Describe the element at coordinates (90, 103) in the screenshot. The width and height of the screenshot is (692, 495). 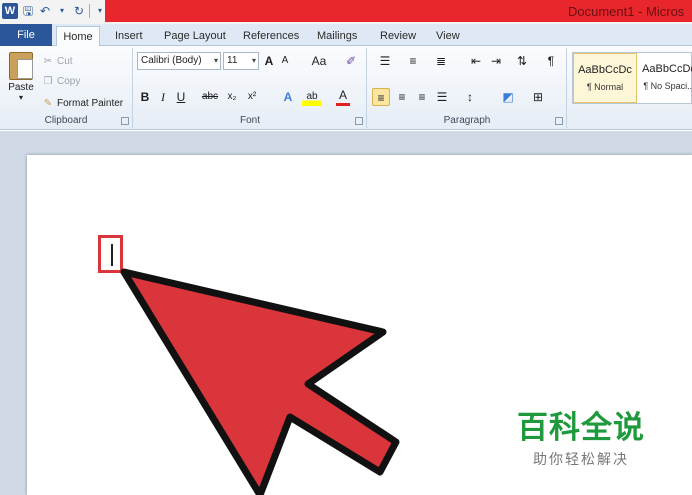
I see `format-painter-label: Format Painter` at that location.